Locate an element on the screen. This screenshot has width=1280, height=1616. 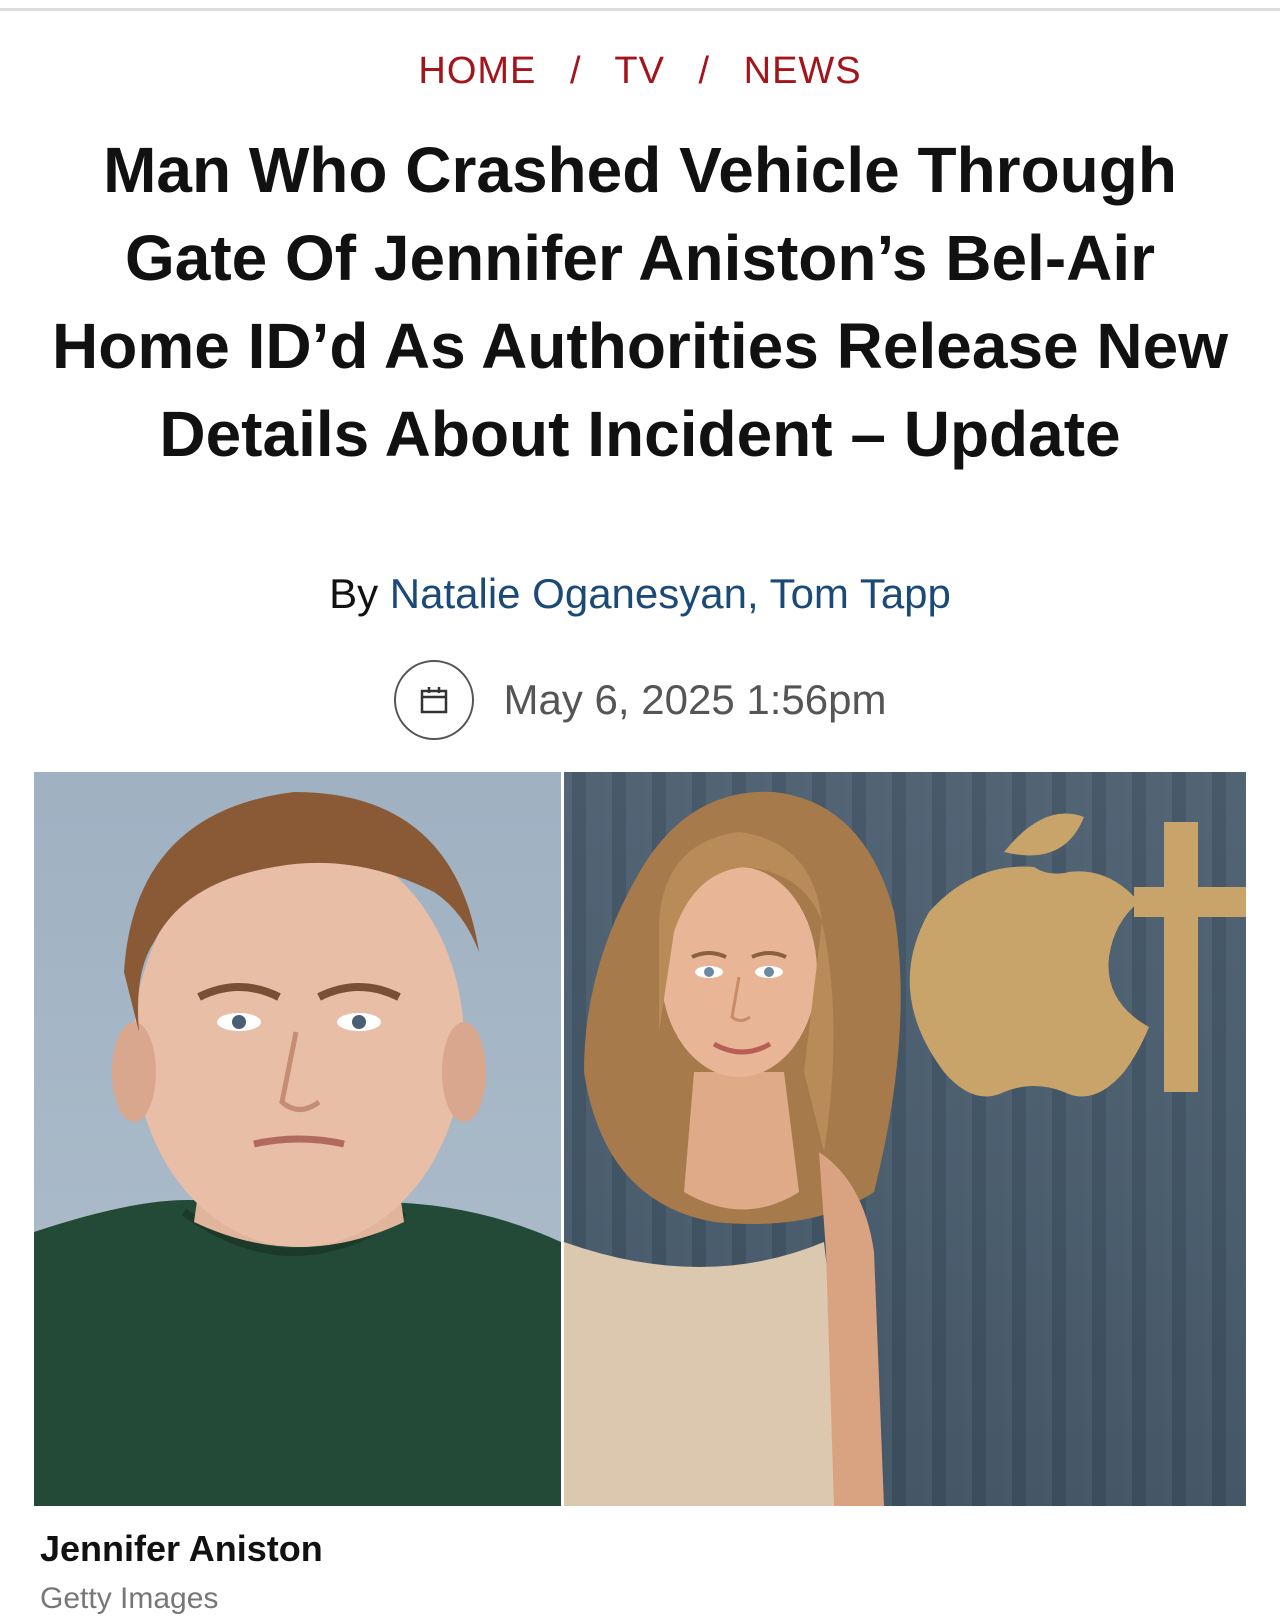
top-divider is located at coordinates (640, 9).